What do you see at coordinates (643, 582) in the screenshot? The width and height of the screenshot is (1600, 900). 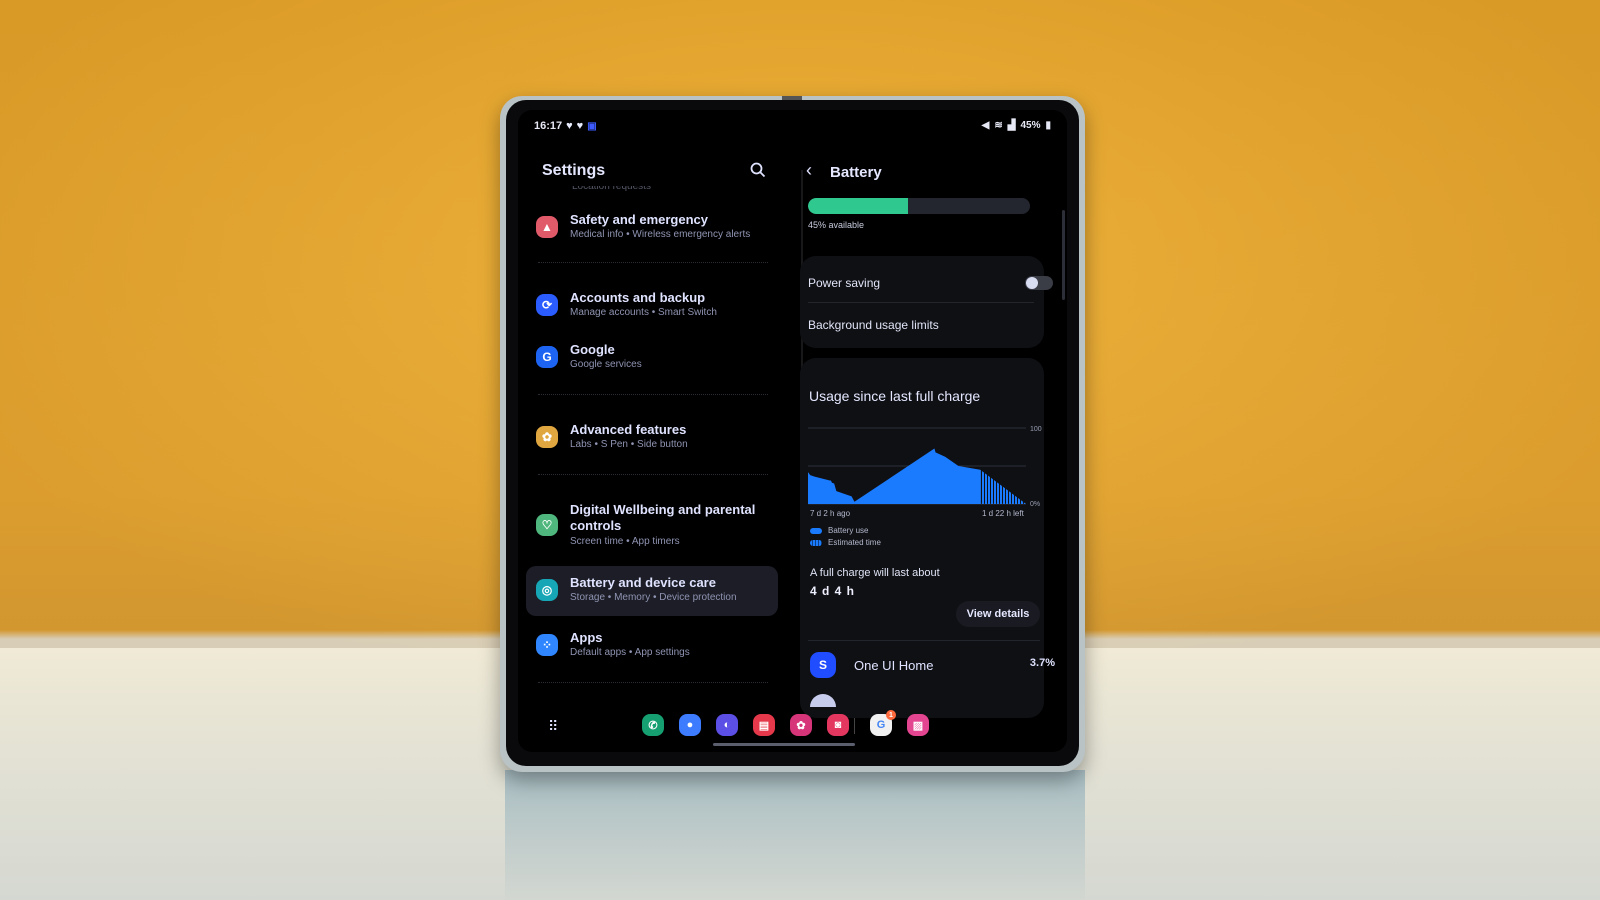 I see `menu-item-title: Battery and device care` at bounding box center [643, 582].